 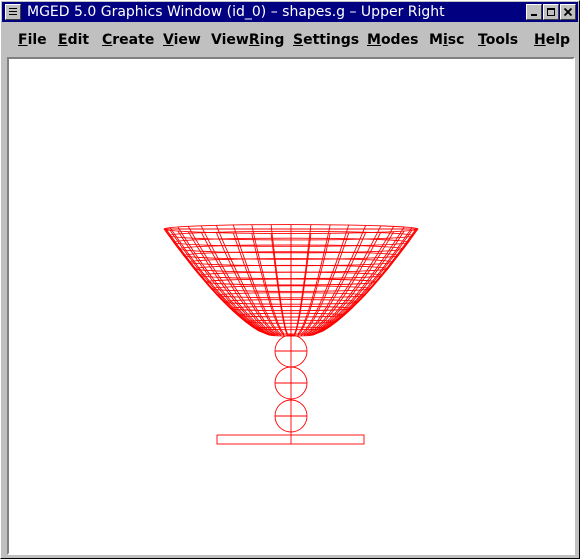 What do you see at coordinates (534, 15) in the screenshot?
I see `minimize-icon` at bounding box center [534, 15].